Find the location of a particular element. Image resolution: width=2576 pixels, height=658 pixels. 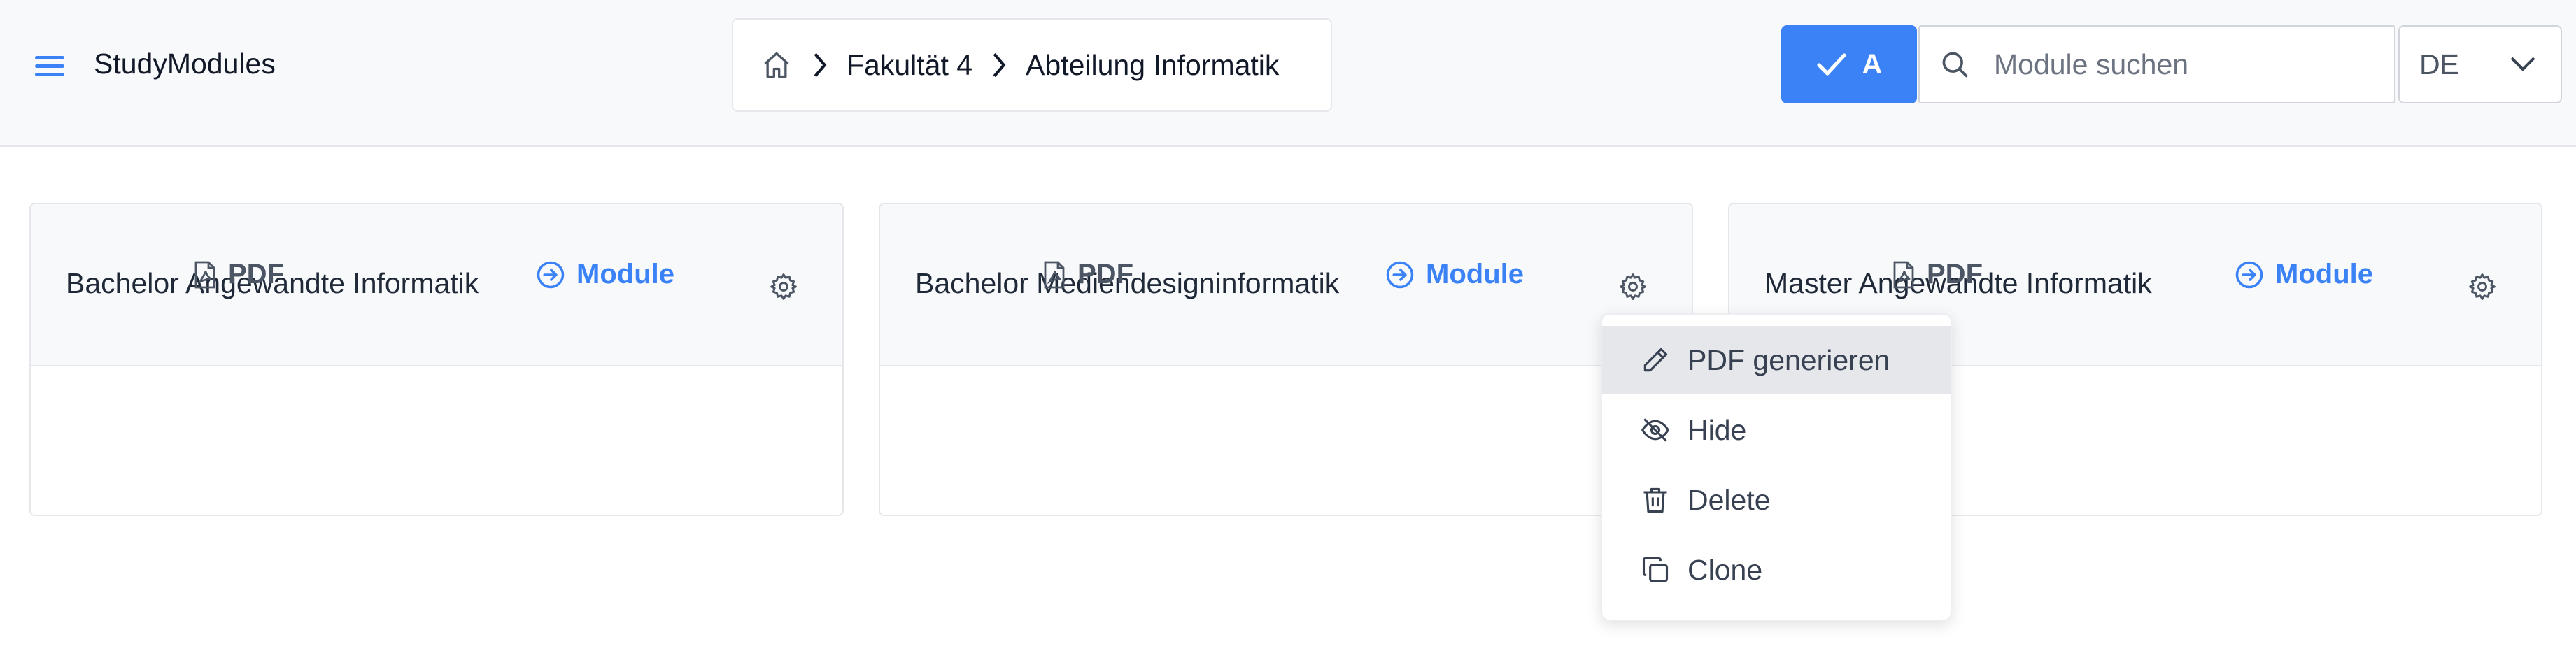

breadcrumb: Fakultät 4 Abteilung Informatik is located at coordinates (1032, 65).